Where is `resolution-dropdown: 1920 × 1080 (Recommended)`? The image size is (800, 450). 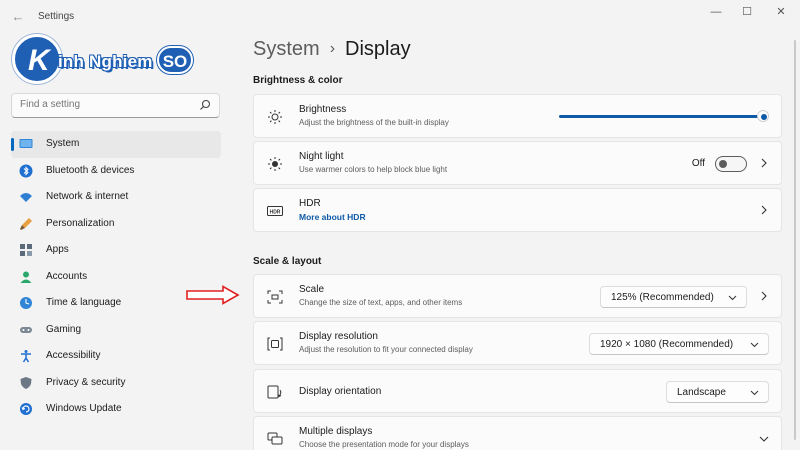 resolution-dropdown: 1920 × 1080 (Recommended) is located at coordinates (679, 344).